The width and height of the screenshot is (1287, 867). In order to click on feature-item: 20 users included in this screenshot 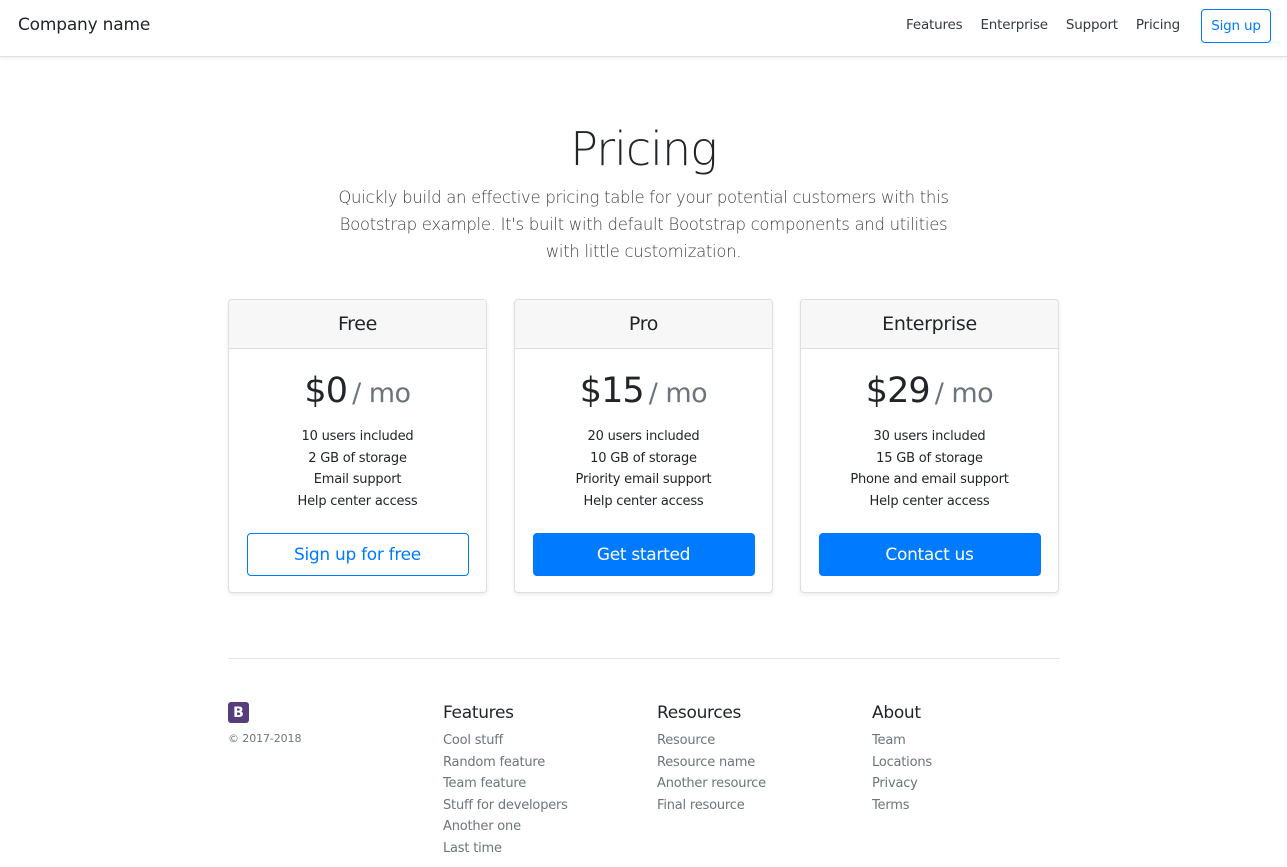, I will do `click(643, 436)`.